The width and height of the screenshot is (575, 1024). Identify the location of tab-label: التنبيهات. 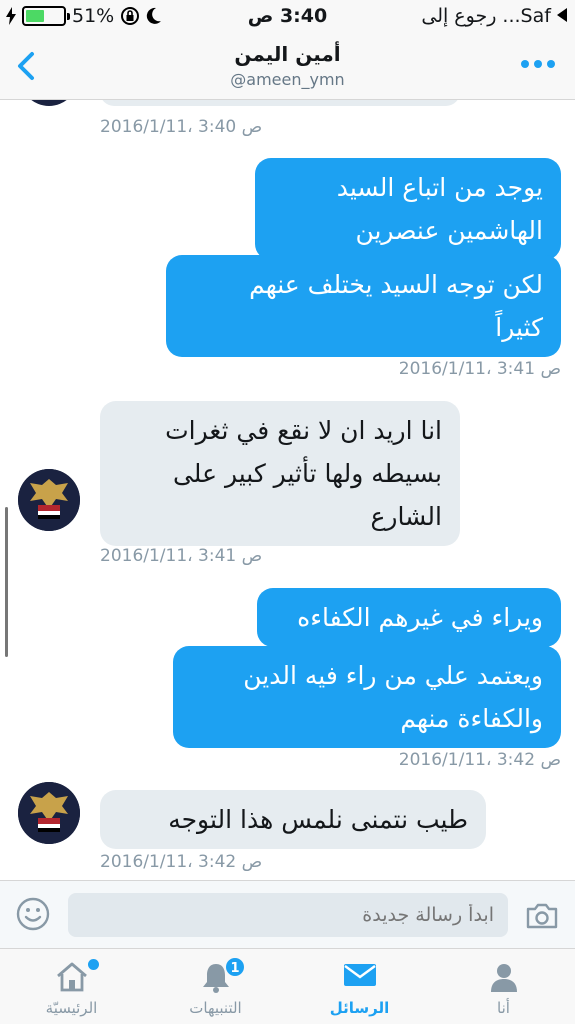
(215, 1008).